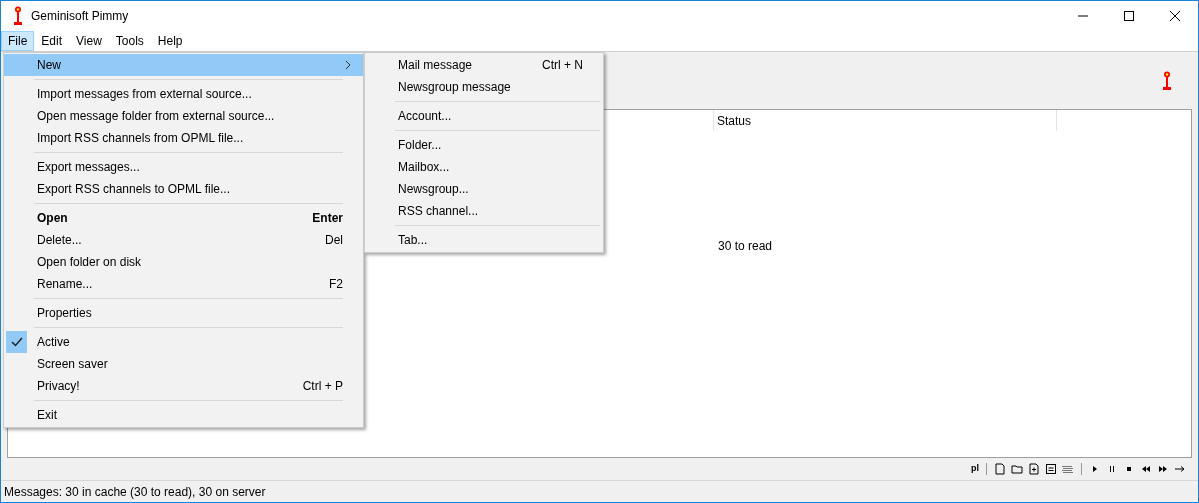 The image size is (1199, 503). Describe the element at coordinates (183, 65) in the screenshot. I see `menu-item: New` at that location.